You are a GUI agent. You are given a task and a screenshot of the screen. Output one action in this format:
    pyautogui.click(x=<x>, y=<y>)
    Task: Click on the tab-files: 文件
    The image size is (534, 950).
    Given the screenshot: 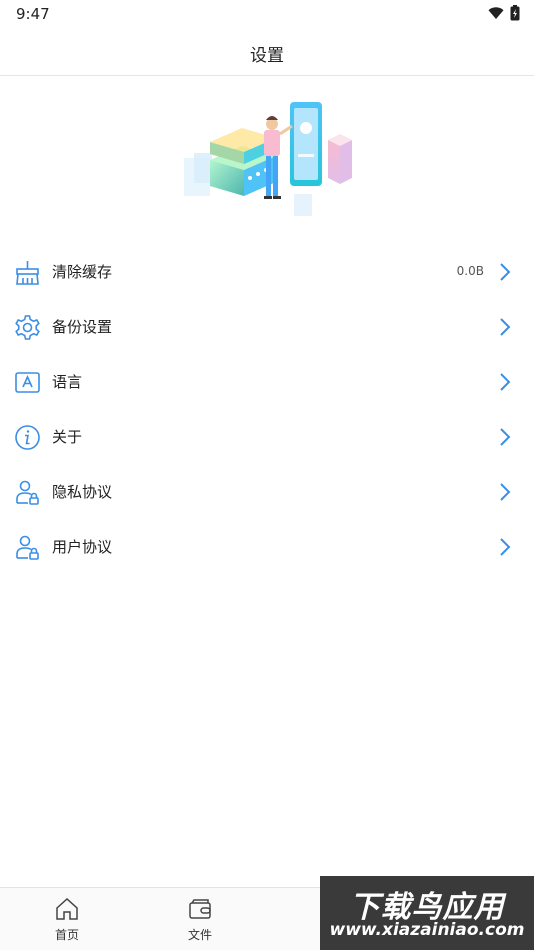 What is the action you would take?
    pyautogui.click(x=200, y=919)
    